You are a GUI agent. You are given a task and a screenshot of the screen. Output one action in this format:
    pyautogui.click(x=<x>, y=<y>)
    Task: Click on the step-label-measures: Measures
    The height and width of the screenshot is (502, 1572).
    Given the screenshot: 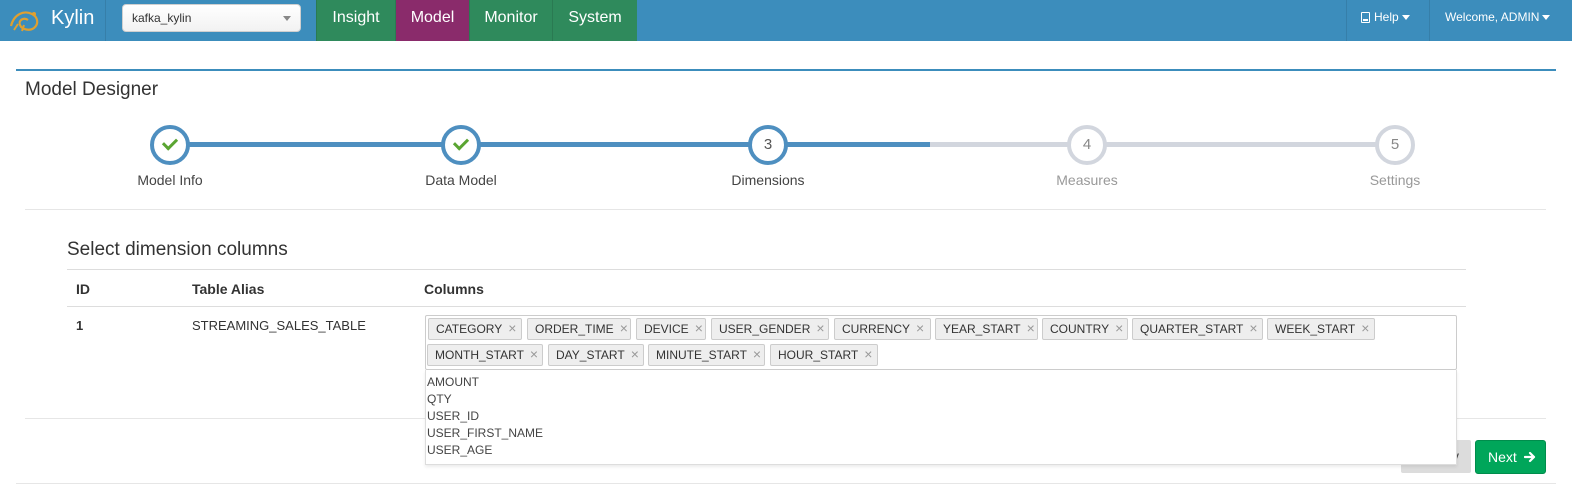 What is the action you would take?
    pyautogui.click(x=1087, y=180)
    